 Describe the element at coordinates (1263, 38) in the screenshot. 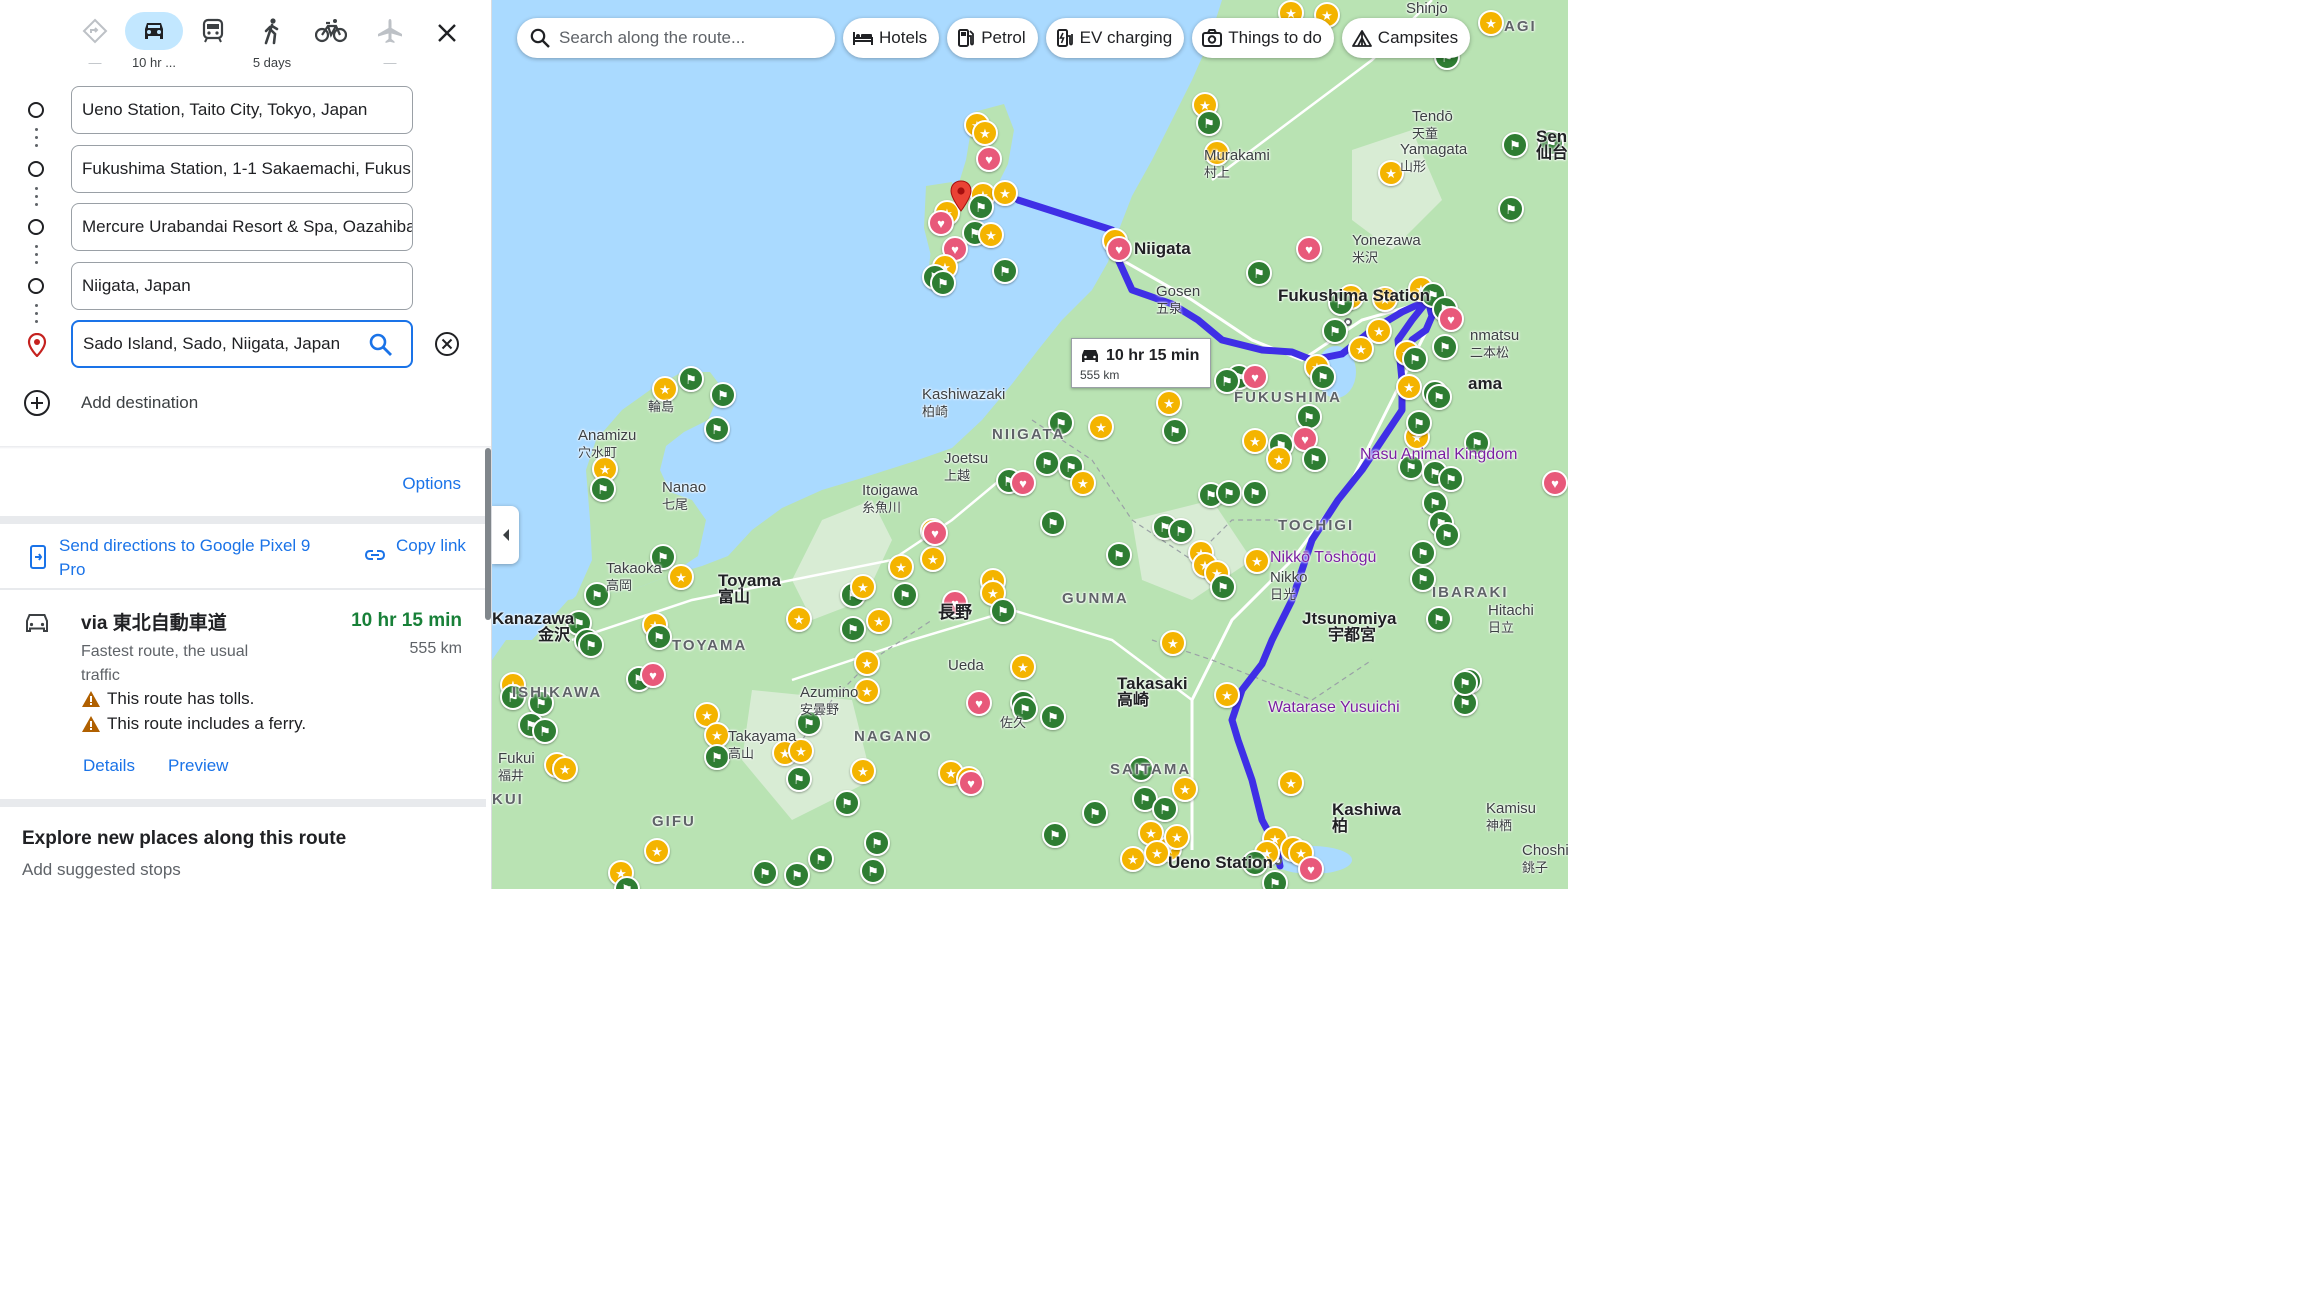

I see `chip-things-to-do: Things to do` at that location.